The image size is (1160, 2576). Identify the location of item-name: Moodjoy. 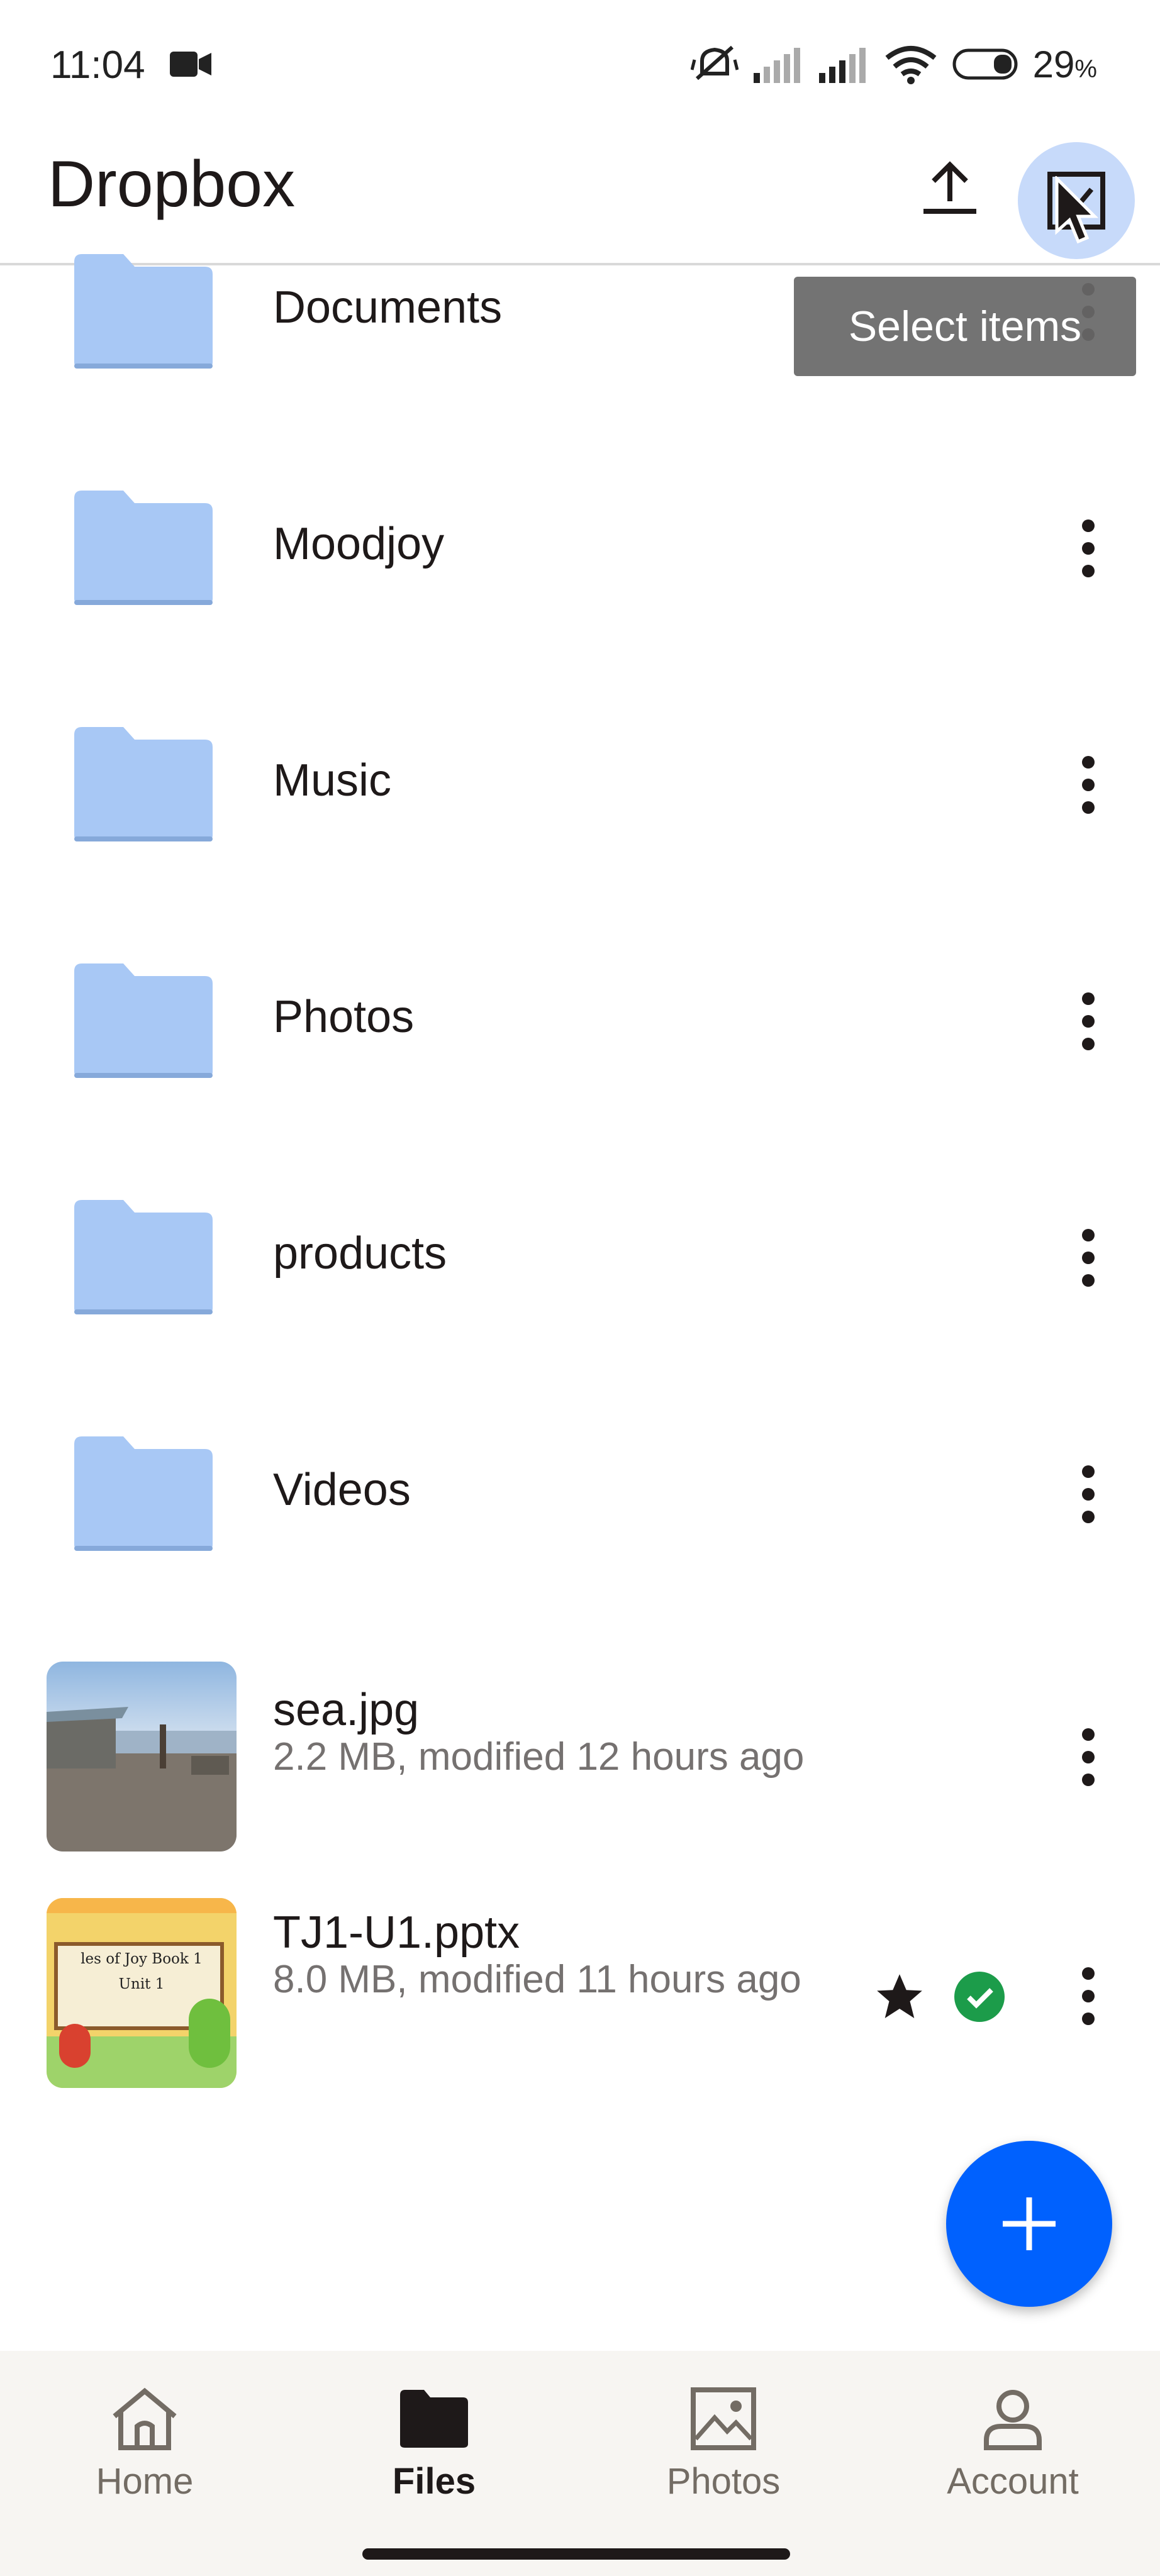
(359, 544).